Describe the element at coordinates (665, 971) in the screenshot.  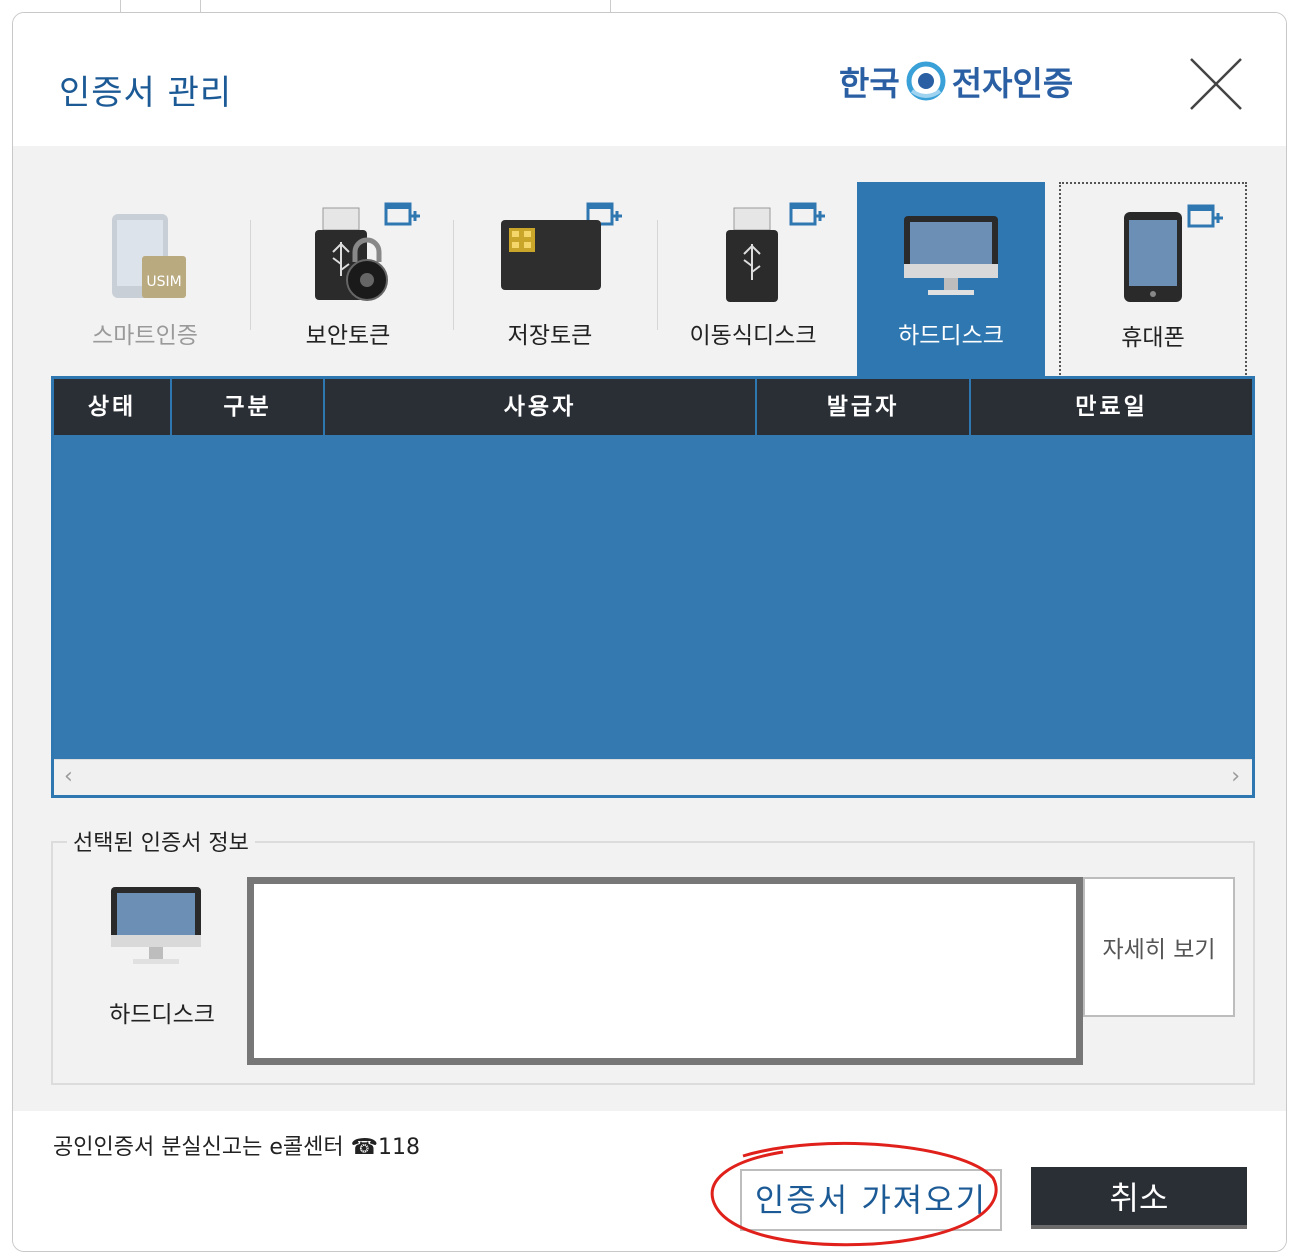
I see `certificate-detail-box` at that location.